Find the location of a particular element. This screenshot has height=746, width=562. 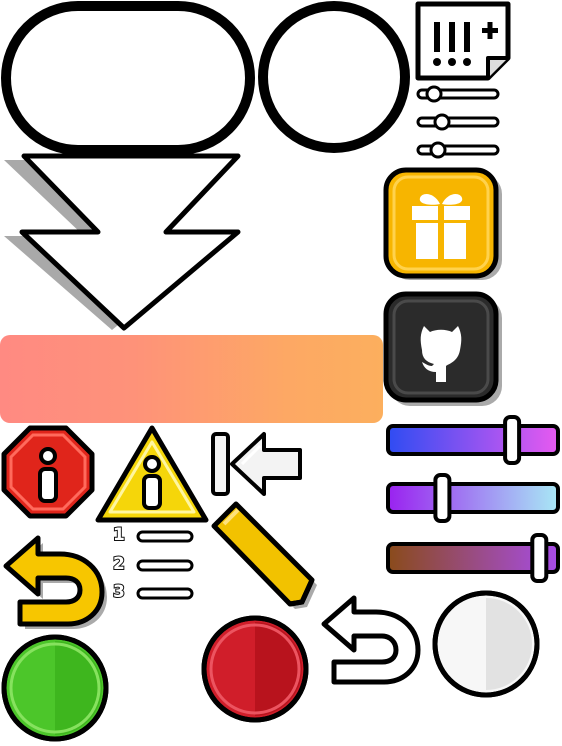

warning-icon is located at coordinates (152, 474).